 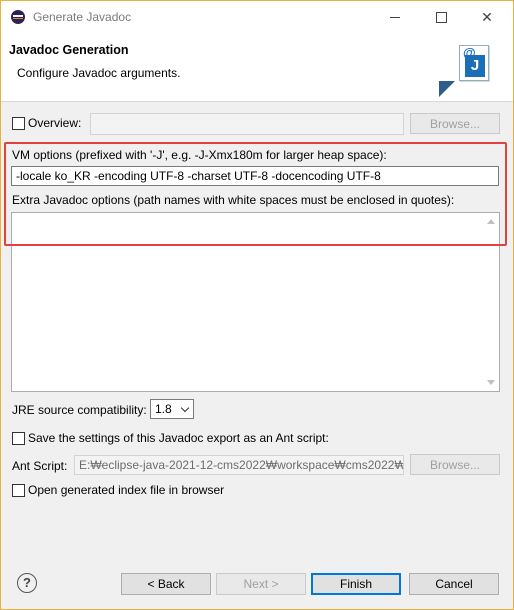 I want to click on help-icon: ?, so click(x=27, y=583).